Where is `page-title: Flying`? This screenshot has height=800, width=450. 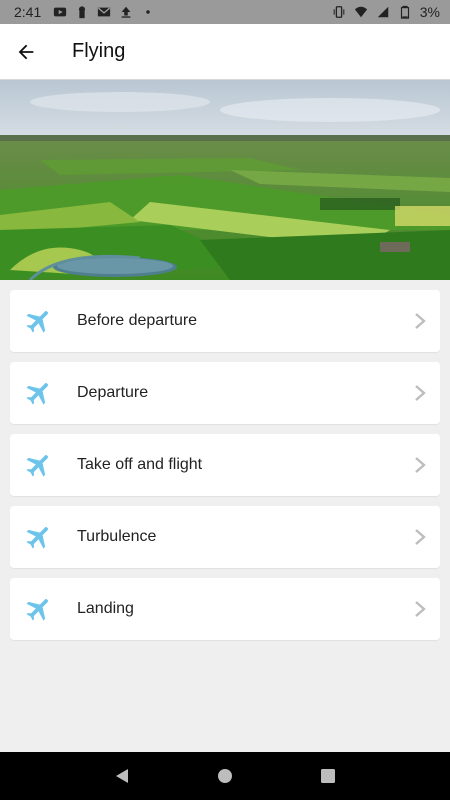
page-title: Flying is located at coordinates (99, 51).